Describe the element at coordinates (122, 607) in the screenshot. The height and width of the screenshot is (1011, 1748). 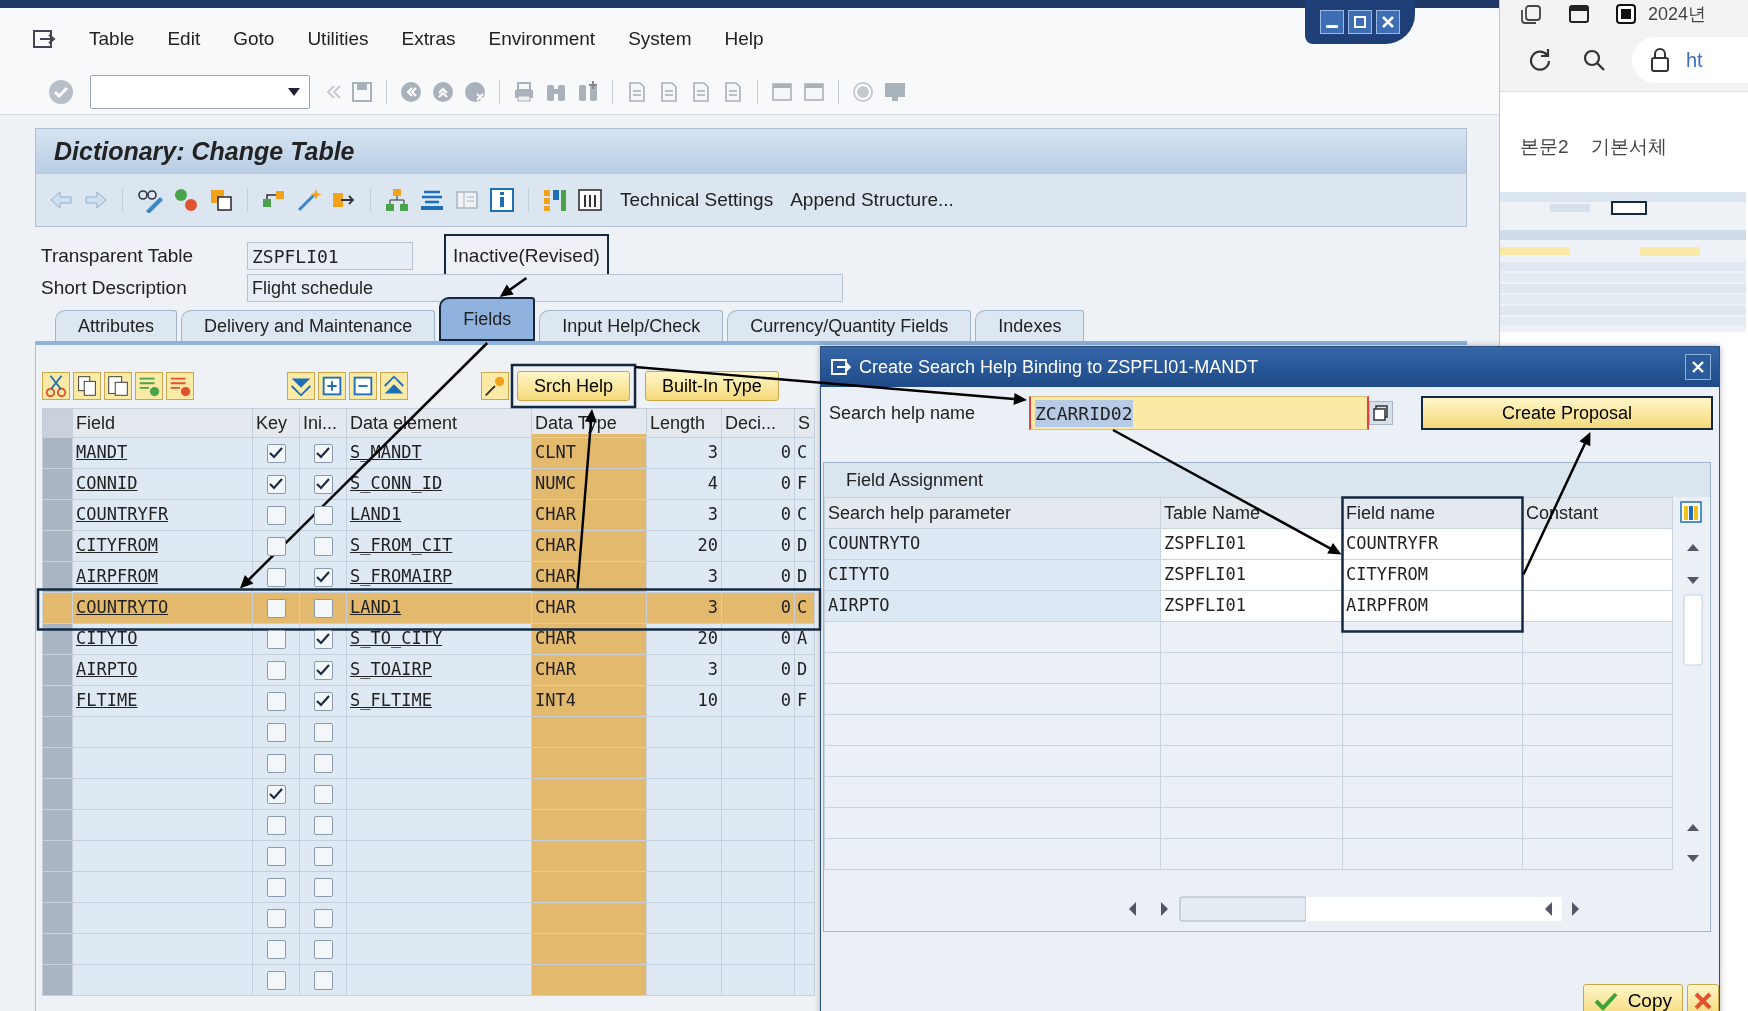
I see `link: COUNTRYTO` at that location.